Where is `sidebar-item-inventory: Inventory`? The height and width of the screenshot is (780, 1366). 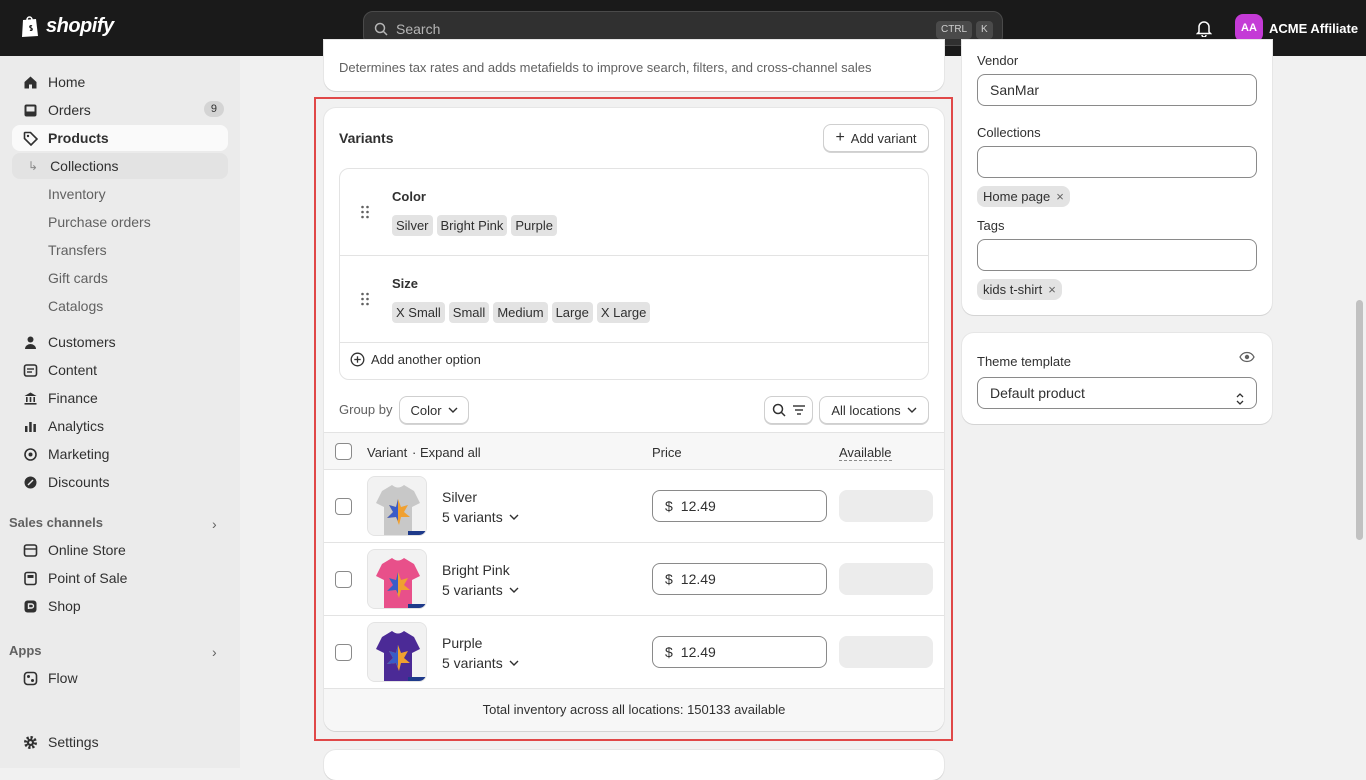
sidebar-item-inventory: Inventory is located at coordinates (120, 194).